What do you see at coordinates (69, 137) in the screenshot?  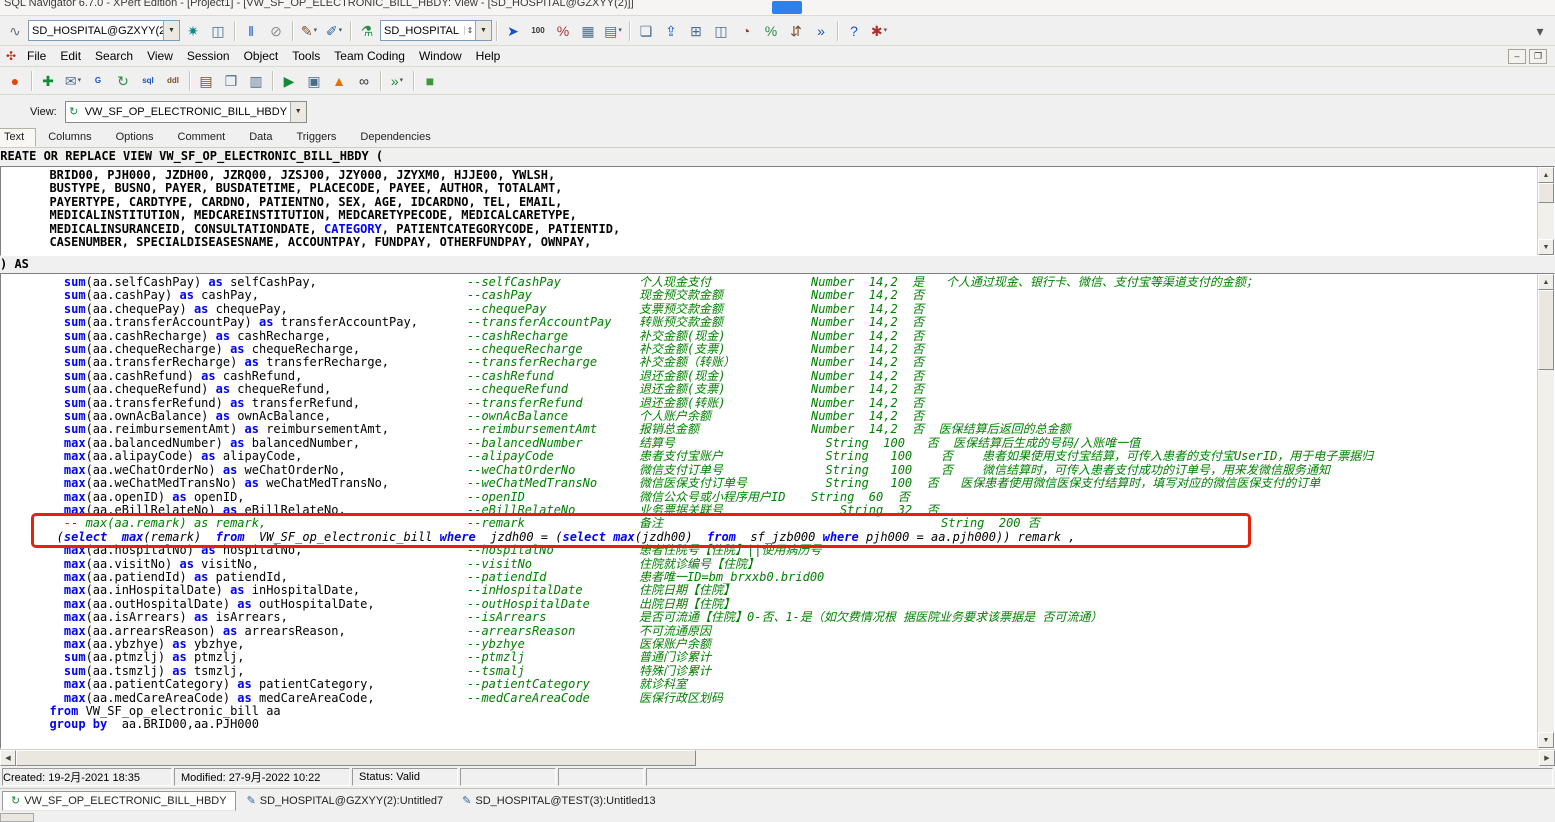 I see `tab-columns: Columns` at bounding box center [69, 137].